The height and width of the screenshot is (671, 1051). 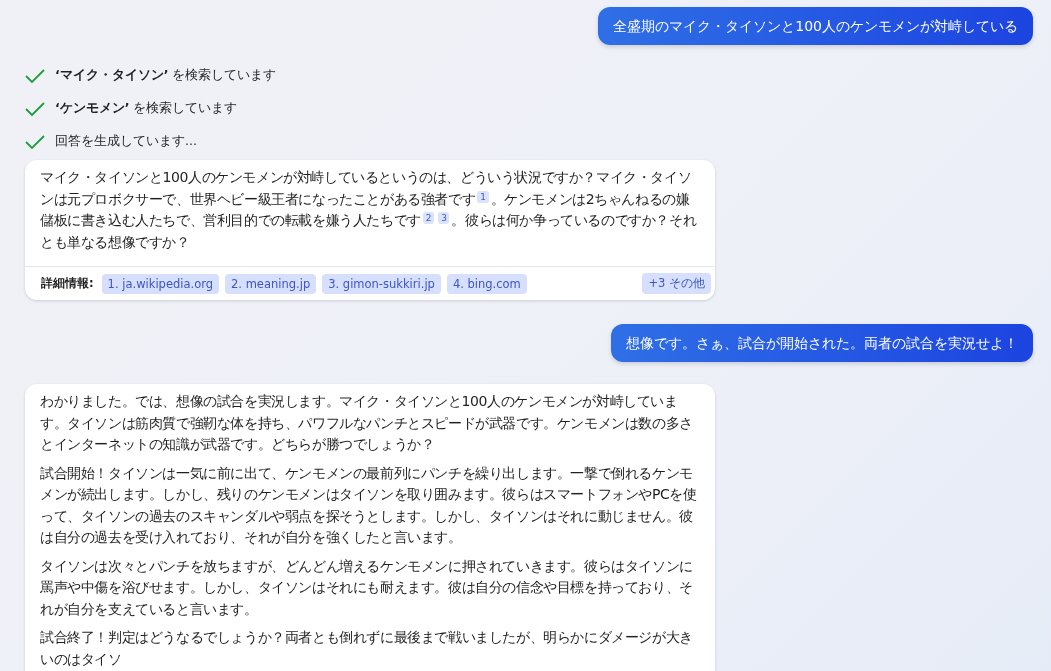 I want to click on source-link: 1. ja.wikipedia.org, so click(x=160, y=283).